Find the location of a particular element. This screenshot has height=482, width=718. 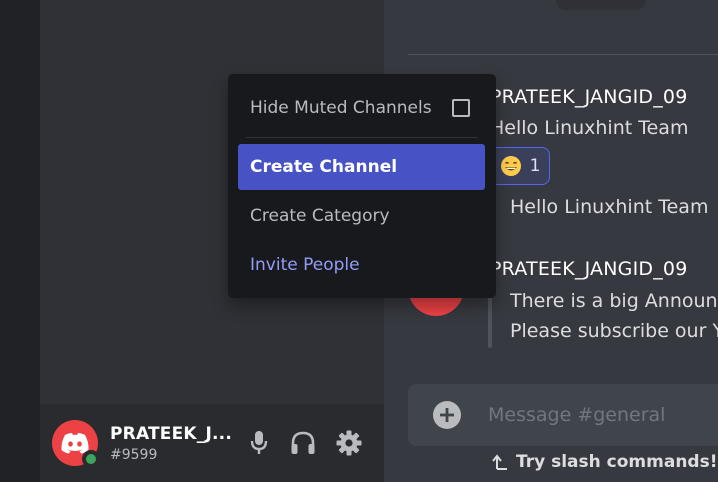

menu-item-label: Create Category is located at coordinates (320, 216).